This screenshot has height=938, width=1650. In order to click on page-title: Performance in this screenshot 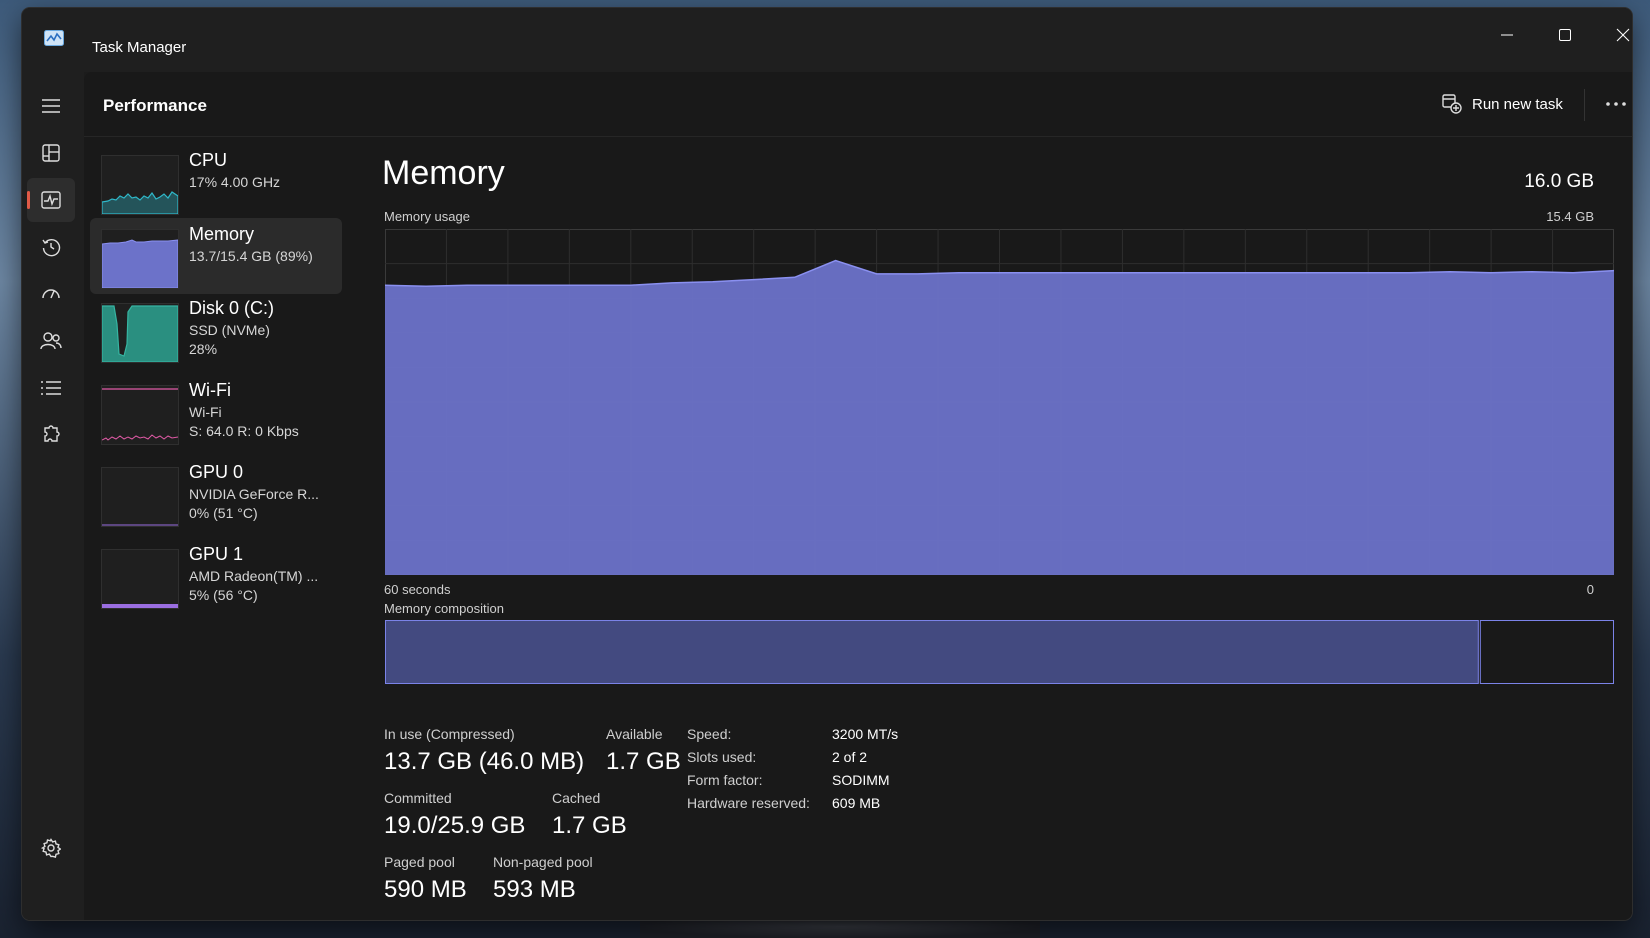, I will do `click(155, 105)`.